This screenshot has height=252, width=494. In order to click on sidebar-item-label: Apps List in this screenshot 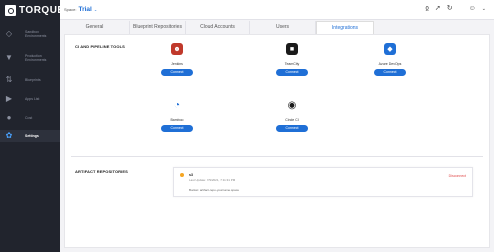, I will do `click(32, 99)`.